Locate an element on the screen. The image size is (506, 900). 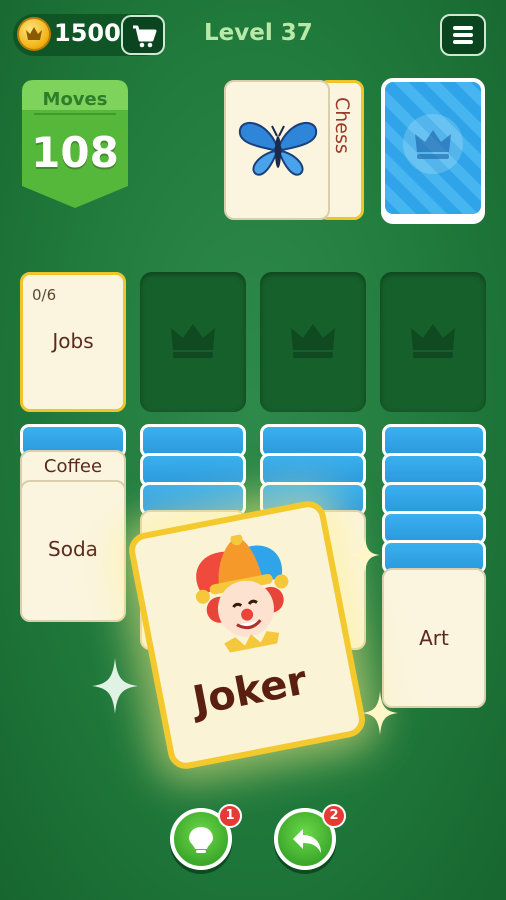
waste-card-butterfly is located at coordinates (277, 150).